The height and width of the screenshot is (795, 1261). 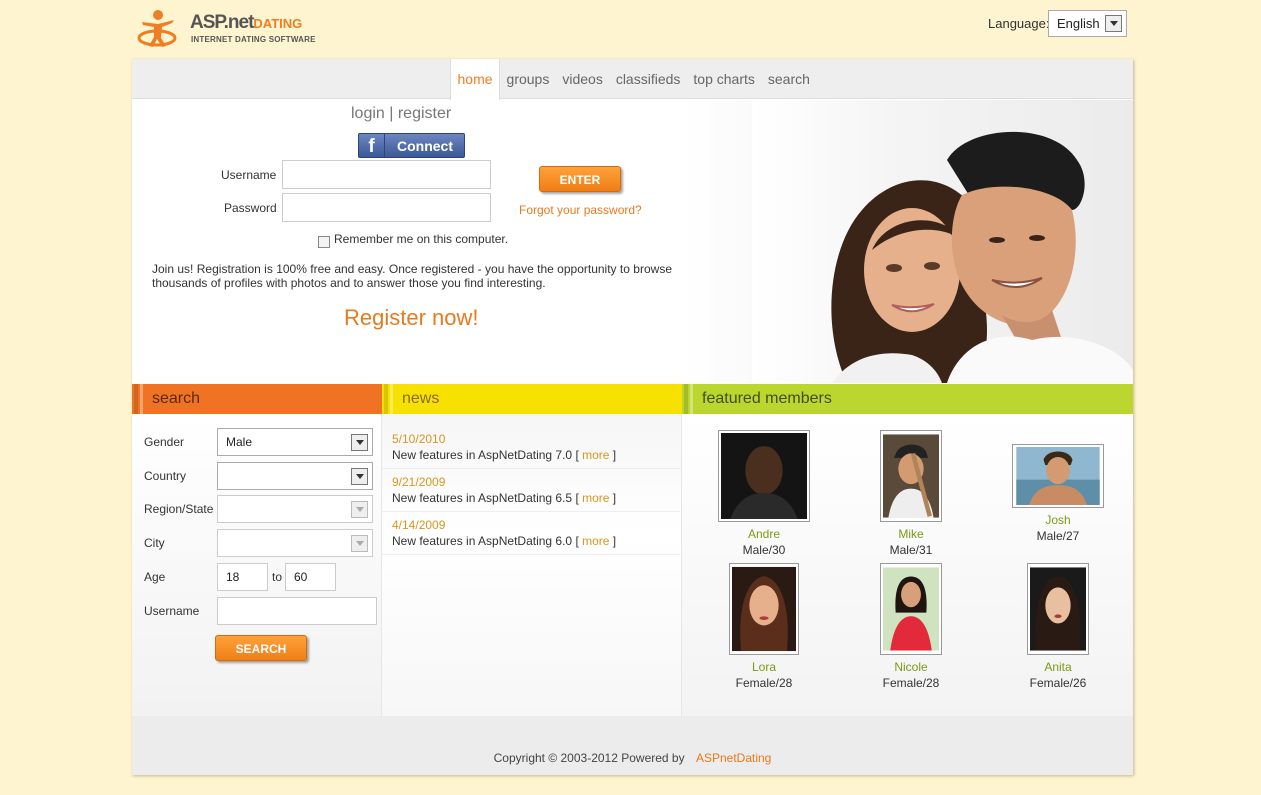 I want to click on facebook-icon: f, so click(x=372, y=145).